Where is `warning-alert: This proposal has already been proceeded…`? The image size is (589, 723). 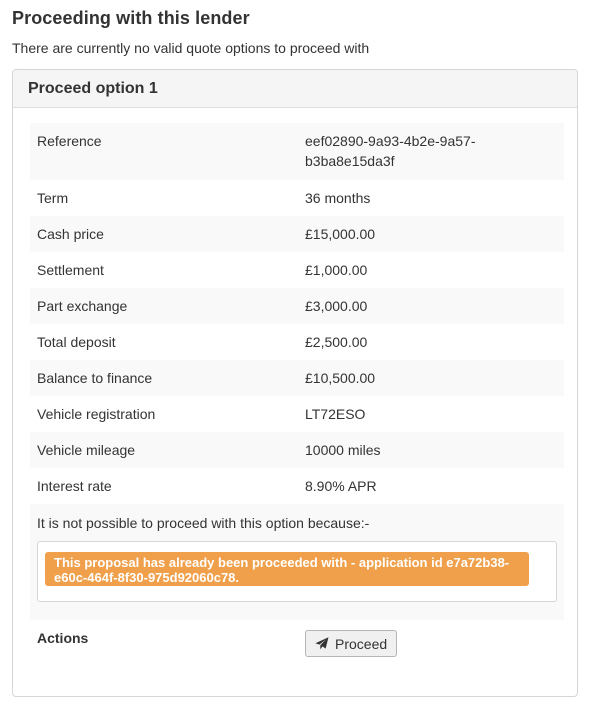
warning-alert: This proposal has already been proceeded… is located at coordinates (287, 569).